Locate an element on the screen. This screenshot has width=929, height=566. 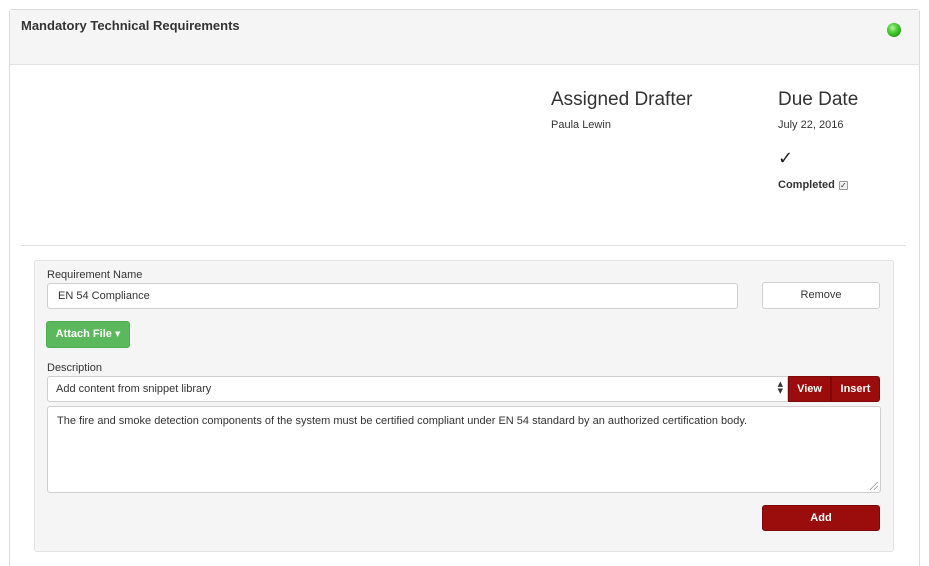
checkmark-icon: ✓ is located at coordinates (786, 158).